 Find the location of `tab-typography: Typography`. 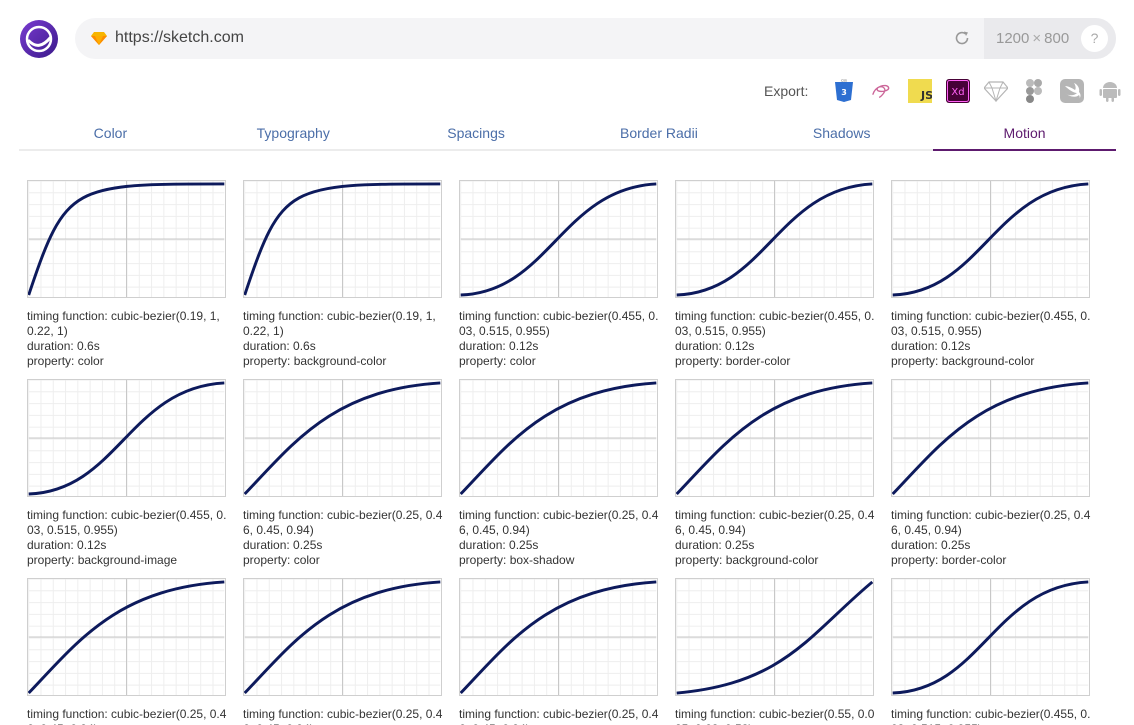

tab-typography: Typography is located at coordinates (293, 134).